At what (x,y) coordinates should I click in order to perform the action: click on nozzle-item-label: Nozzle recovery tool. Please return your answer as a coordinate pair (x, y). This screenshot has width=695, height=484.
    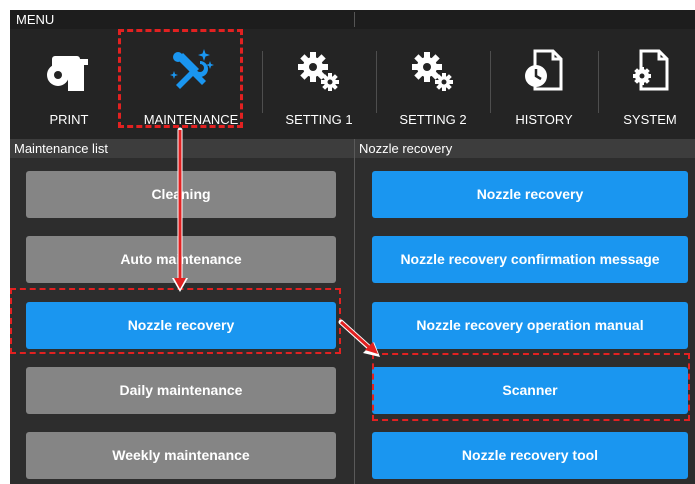
    Looking at the image, I should click on (530, 455).